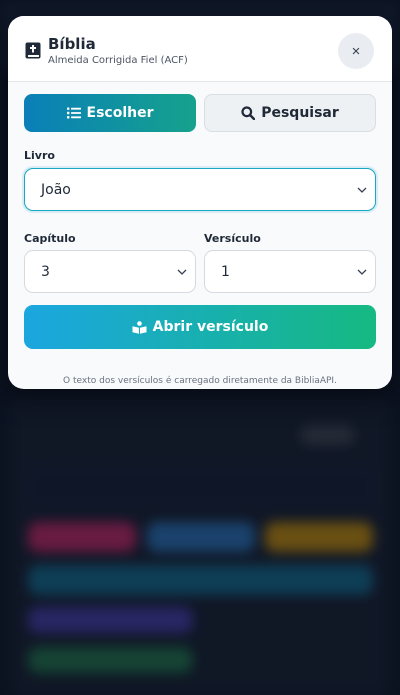  What do you see at coordinates (225, 271) in the screenshot?
I see `verse-value: 1` at bounding box center [225, 271].